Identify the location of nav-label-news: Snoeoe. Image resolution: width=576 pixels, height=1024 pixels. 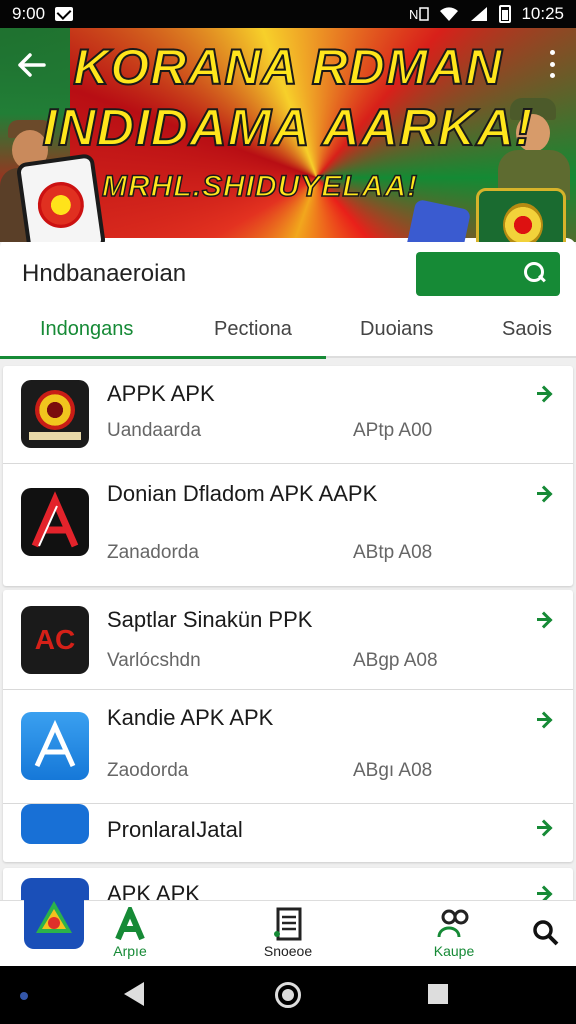
(288, 951).